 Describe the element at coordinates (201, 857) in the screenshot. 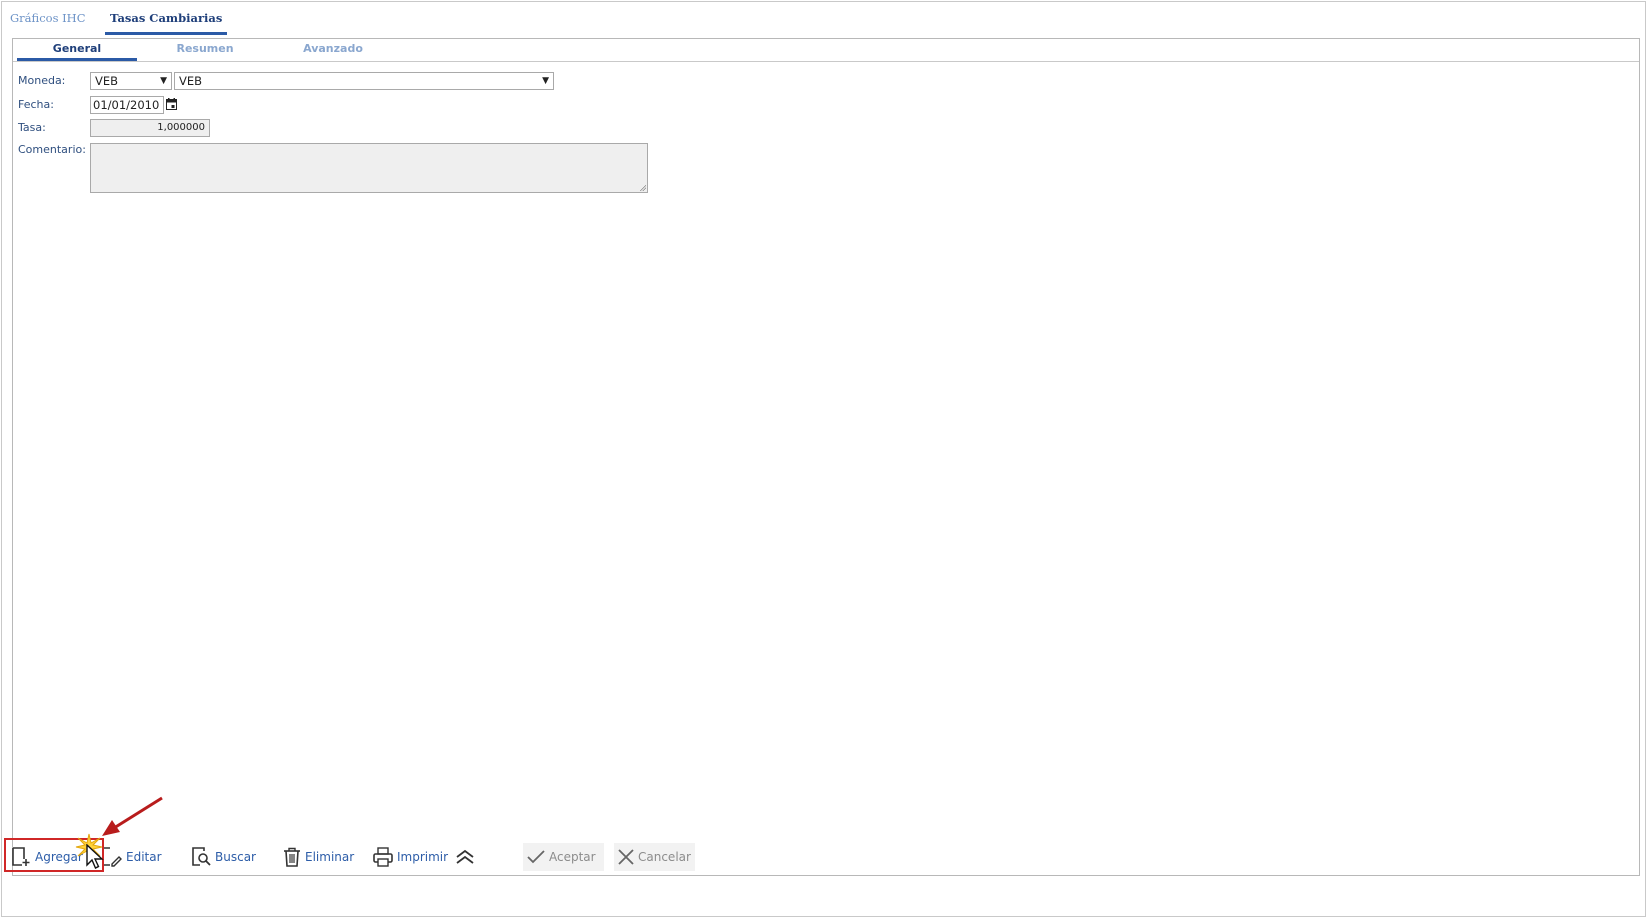

I see `search-document-icon` at that location.